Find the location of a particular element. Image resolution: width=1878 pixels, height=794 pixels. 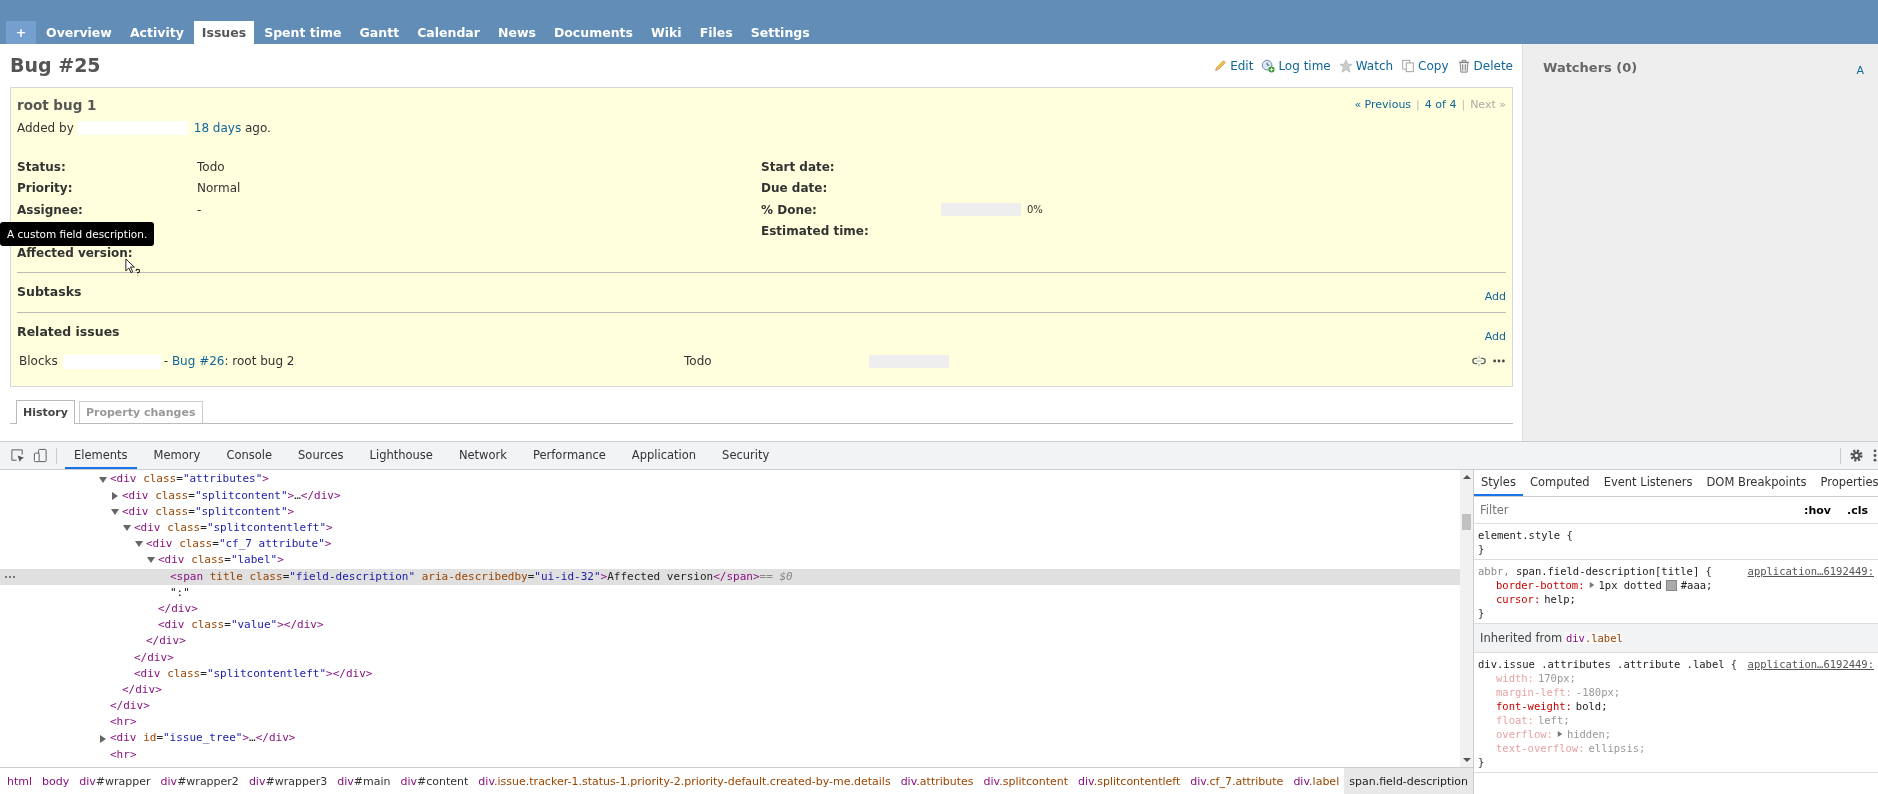

dom-tree-row: <div class="cf_7 attribute"> is located at coordinates (730, 544).